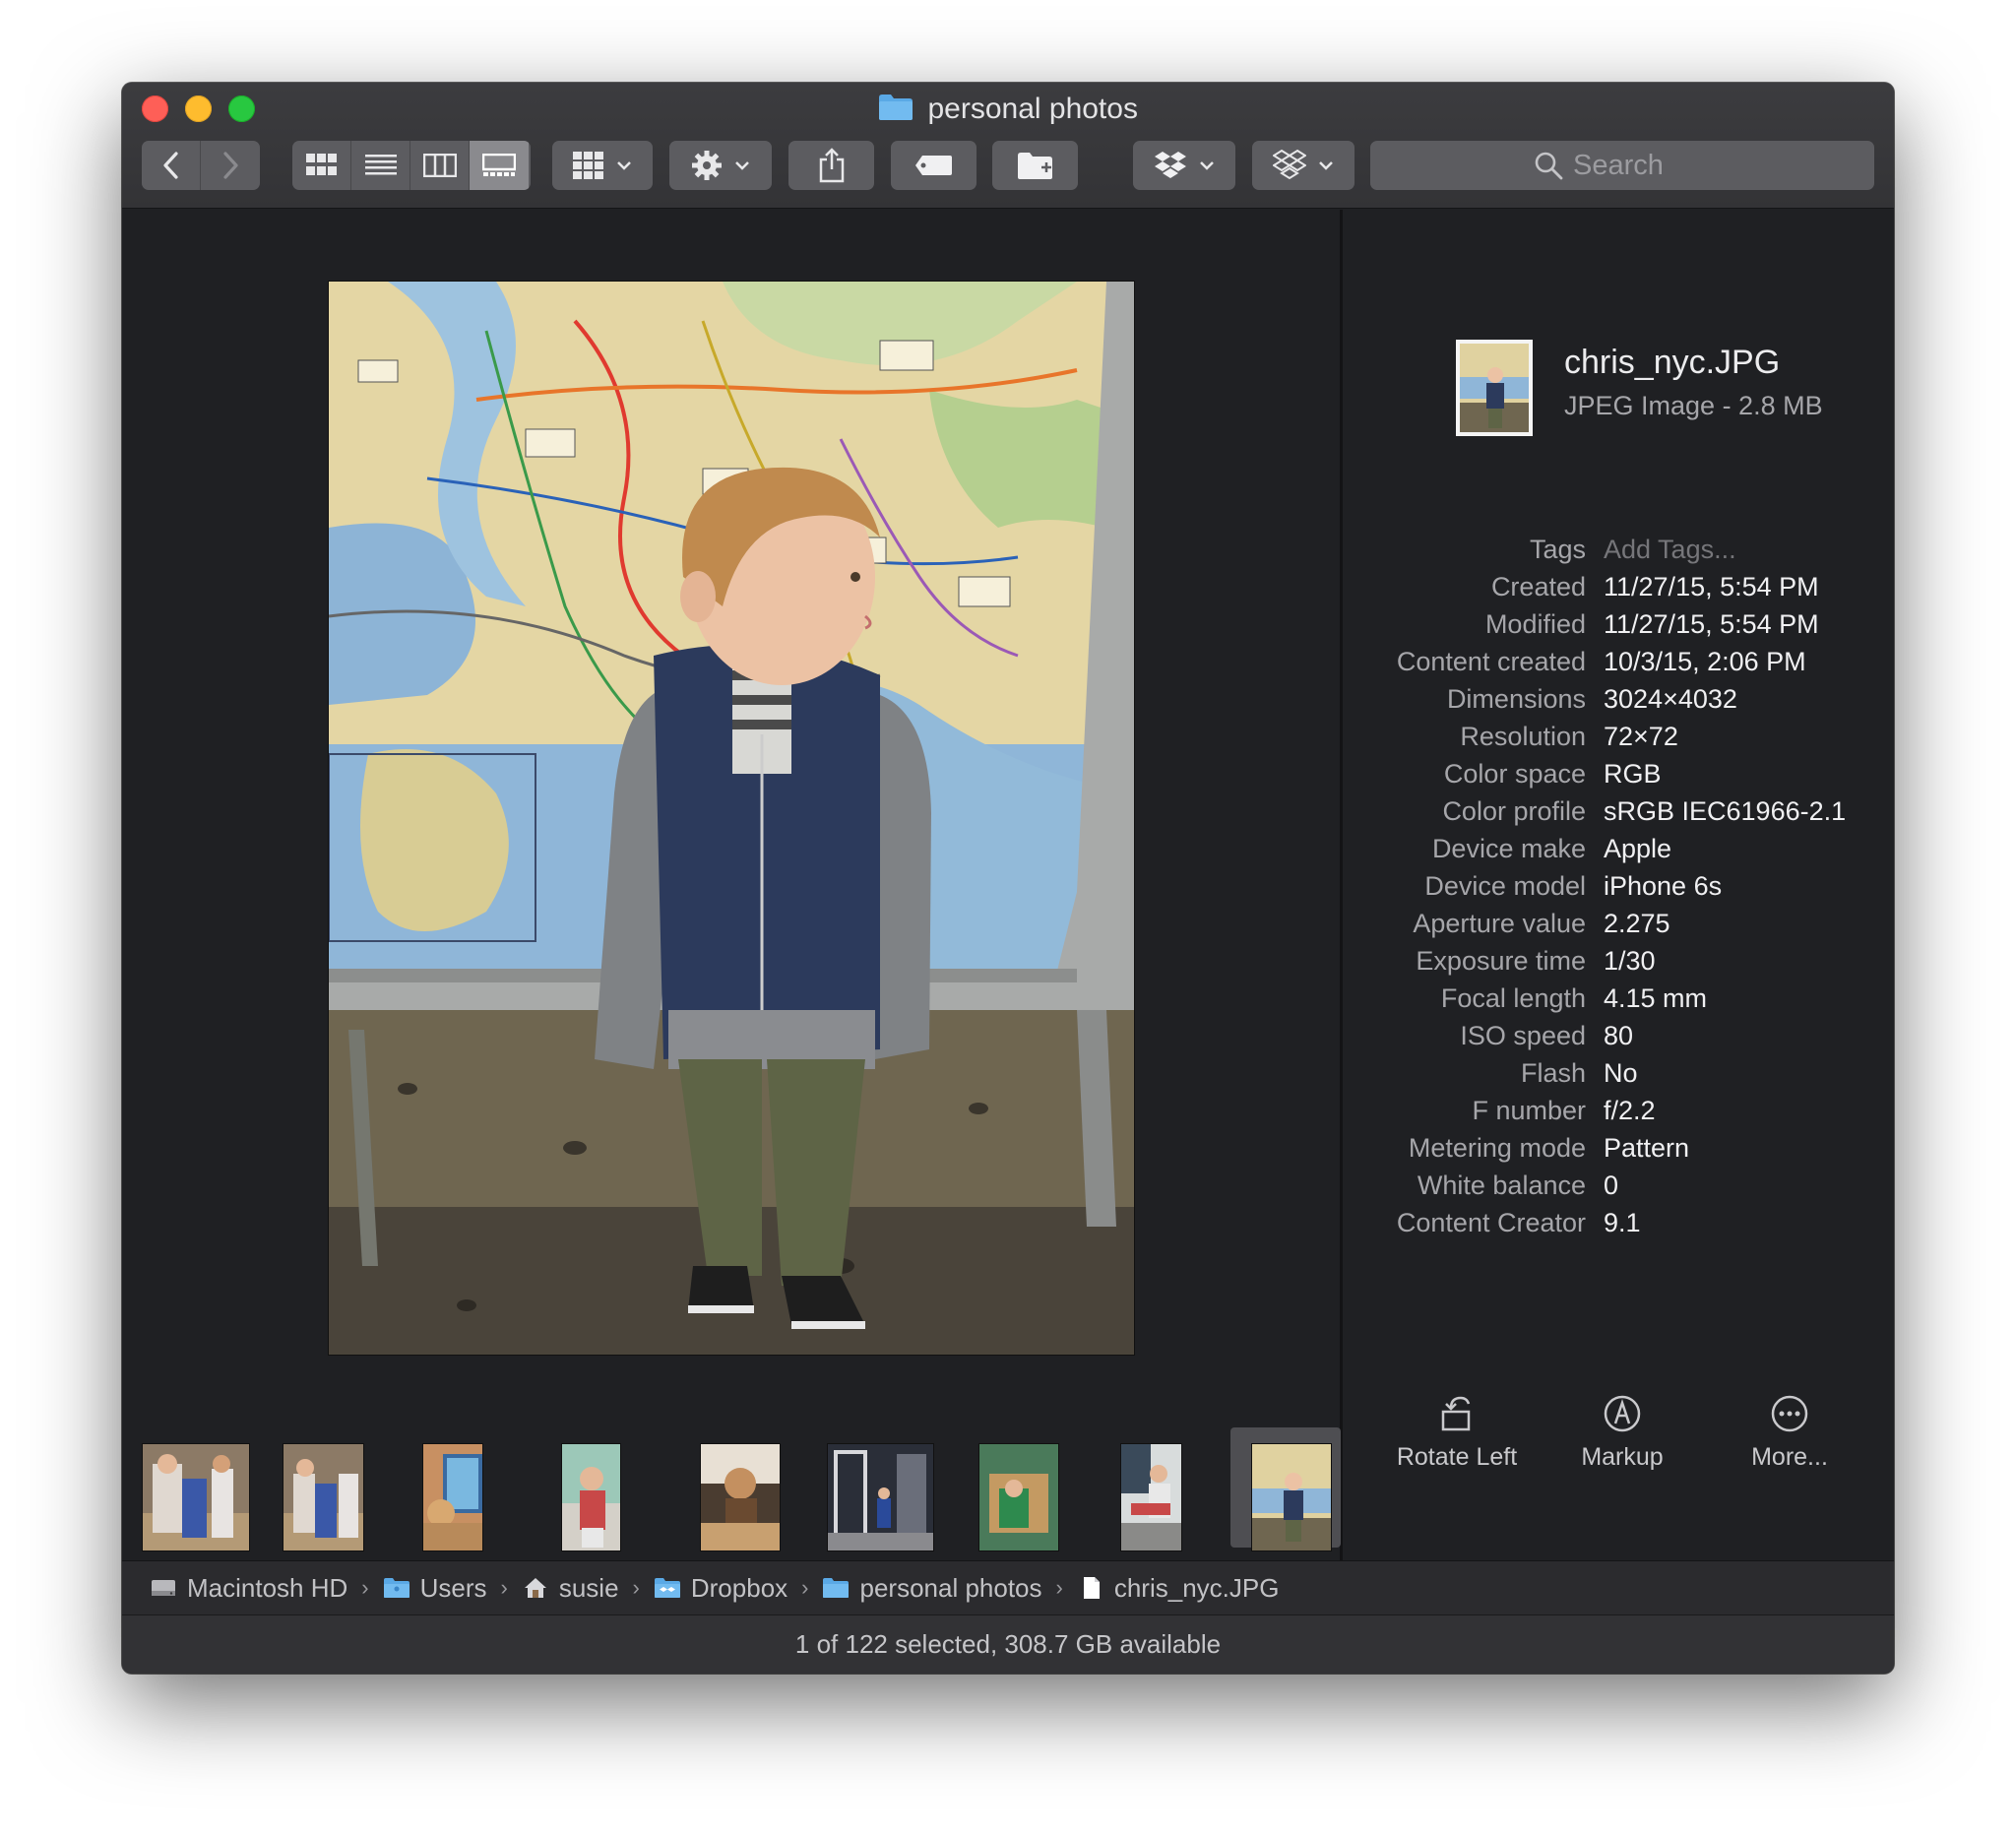  What do you see at coordinates (1008, 110) in the screenshot?
I see `window-title: personal photos` at bounding box center [1008, 110].